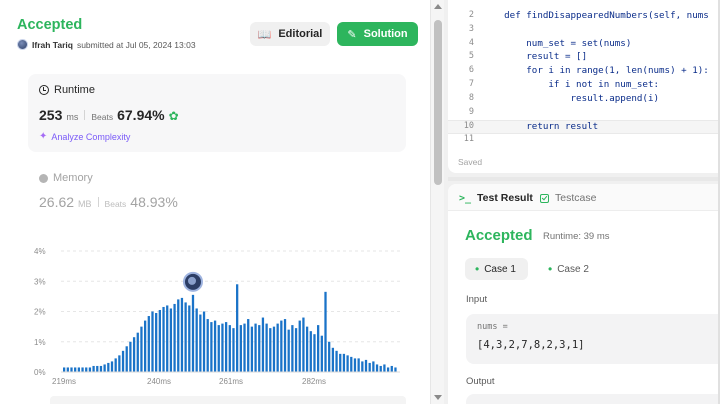 The height and width of the screenshot is (404, 720). I want to click on code-line: 8 result.append(i), so click(584, 100).